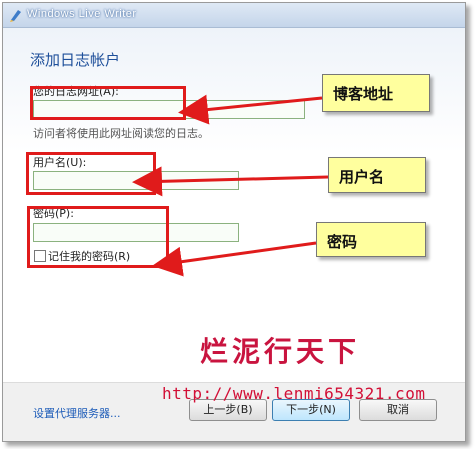  What do you see at coordinates (234, 259) in the screenshot?
I see `arrow-password` at bounding box center [234, 259].